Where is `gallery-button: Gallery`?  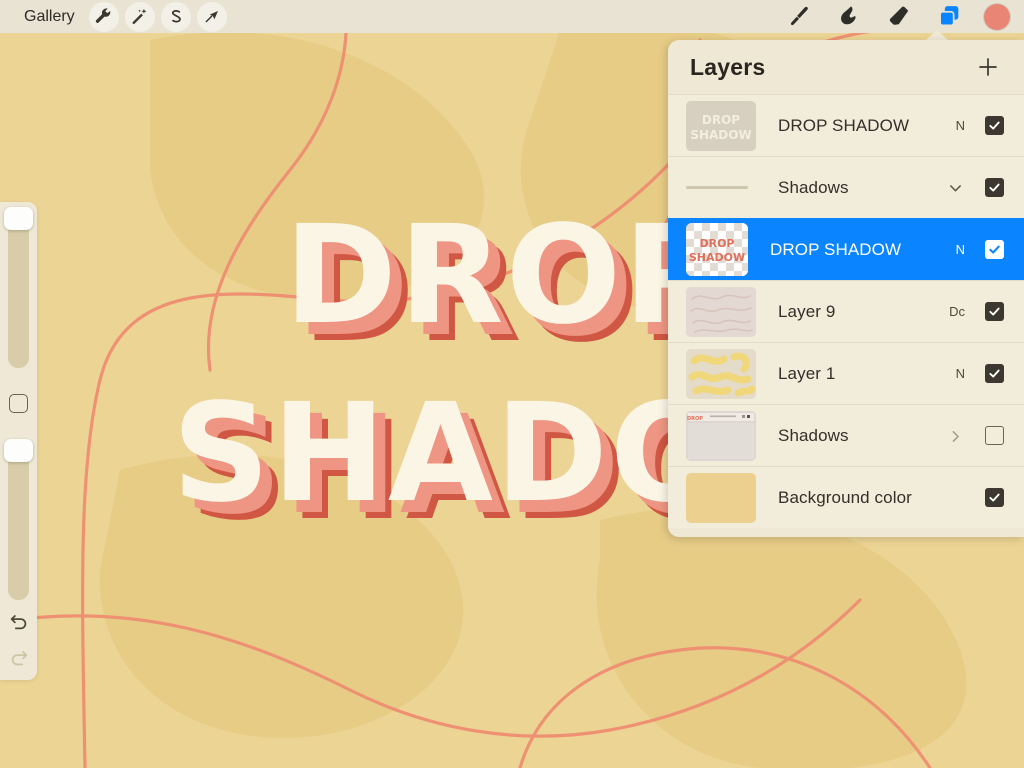
gallery-button: Gallery is located at coordinates (49, 17).